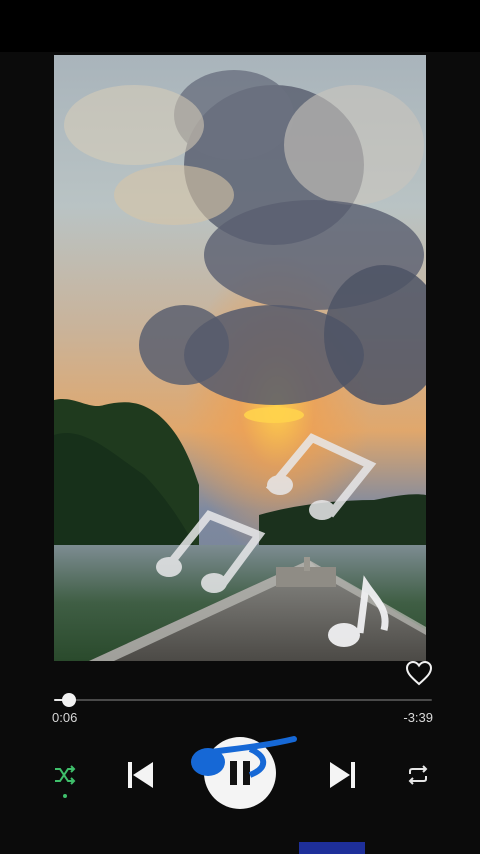  I want to click on next-button, so click(343, 775).